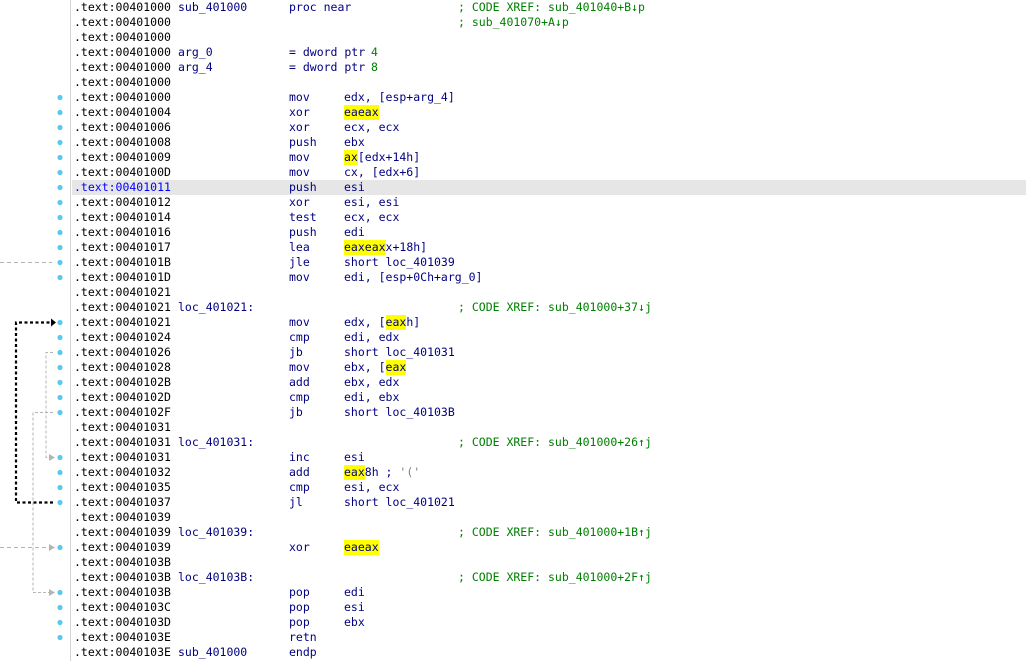 The height and width of the screenshot is (664, 1026). Describe the element at coordinates (374, 67) in the screenshot. I see `instruction-operands: 8` at that location.